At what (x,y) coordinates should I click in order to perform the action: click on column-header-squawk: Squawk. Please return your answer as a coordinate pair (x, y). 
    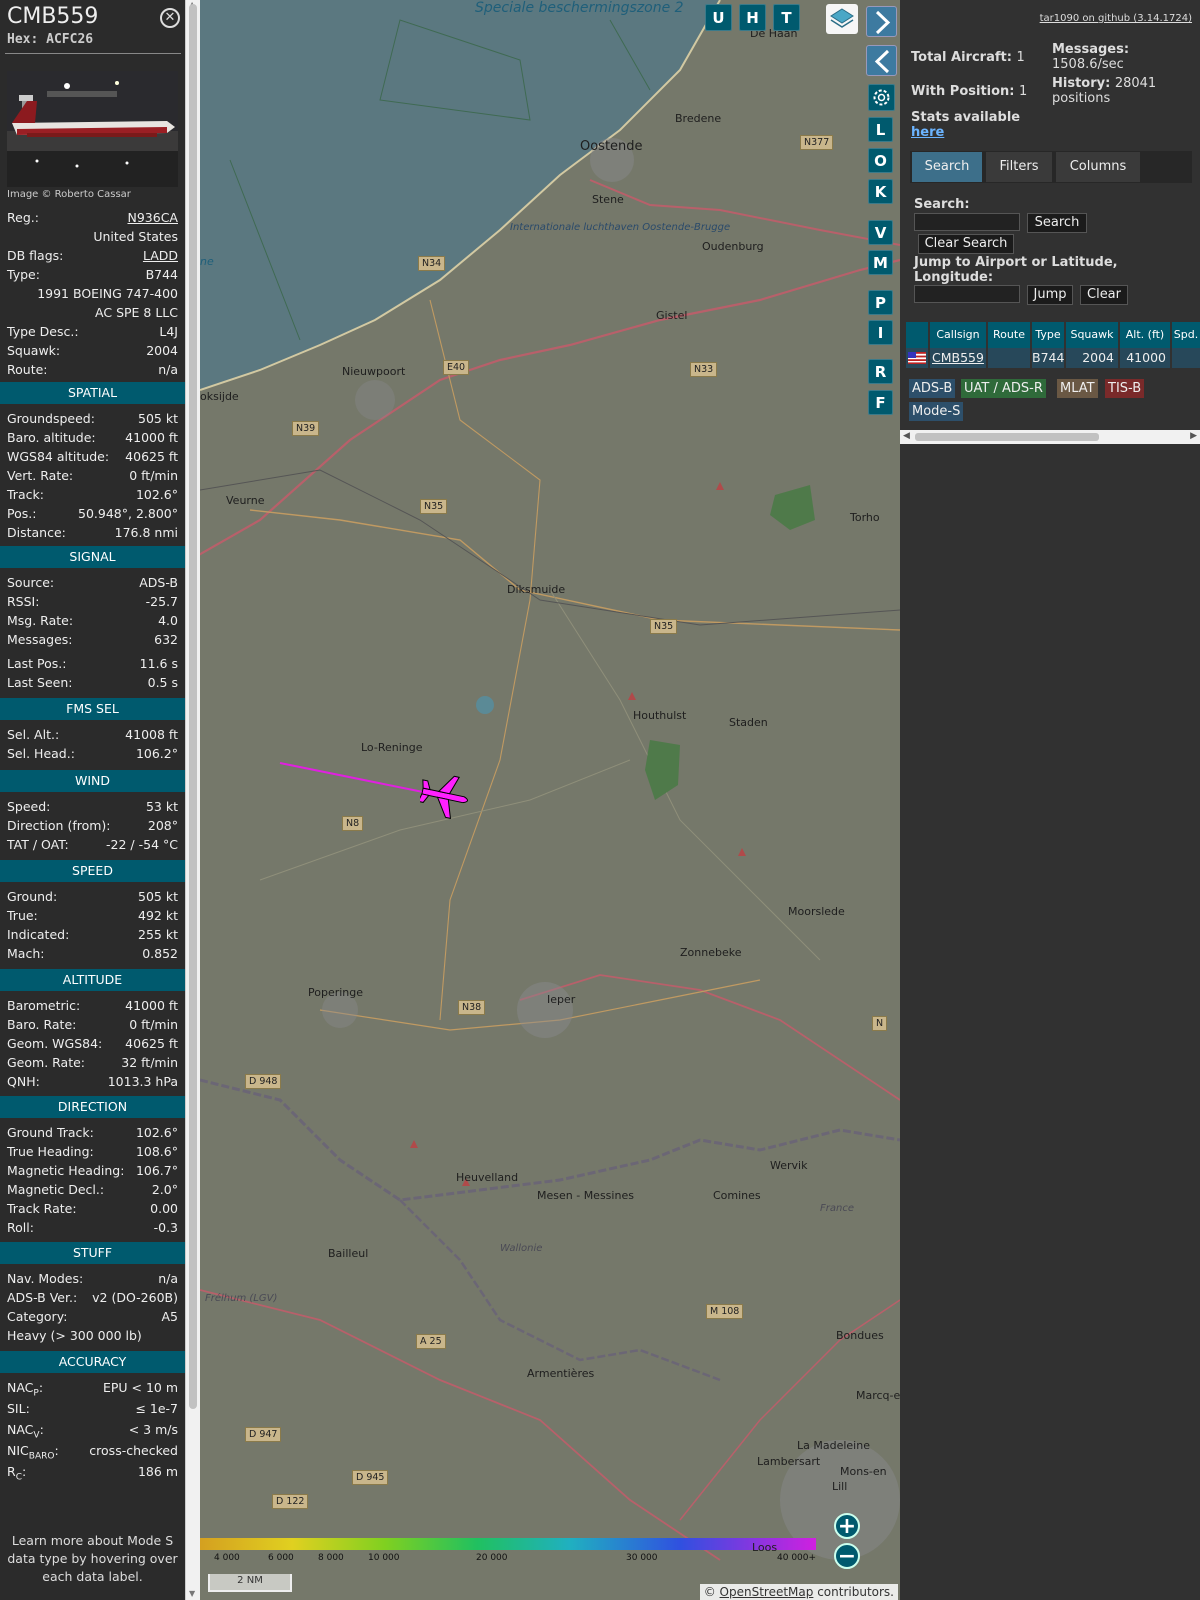
    Looking at the image, I should click on (1092, 335).